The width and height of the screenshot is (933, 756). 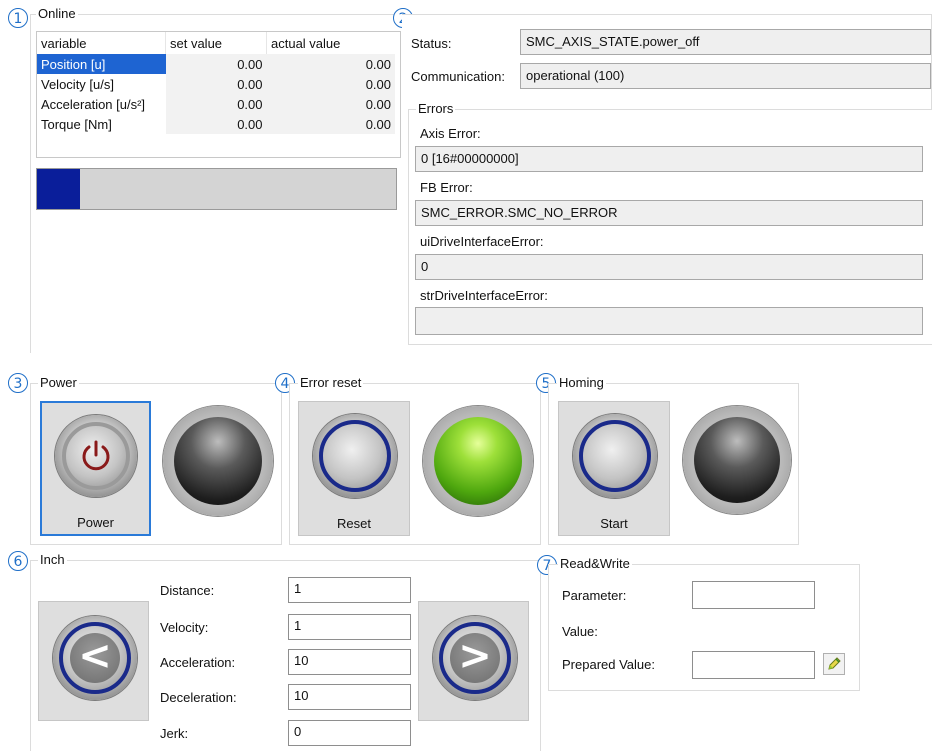 I want to click on col-header-variable: variable, so click(x=64, y=43).